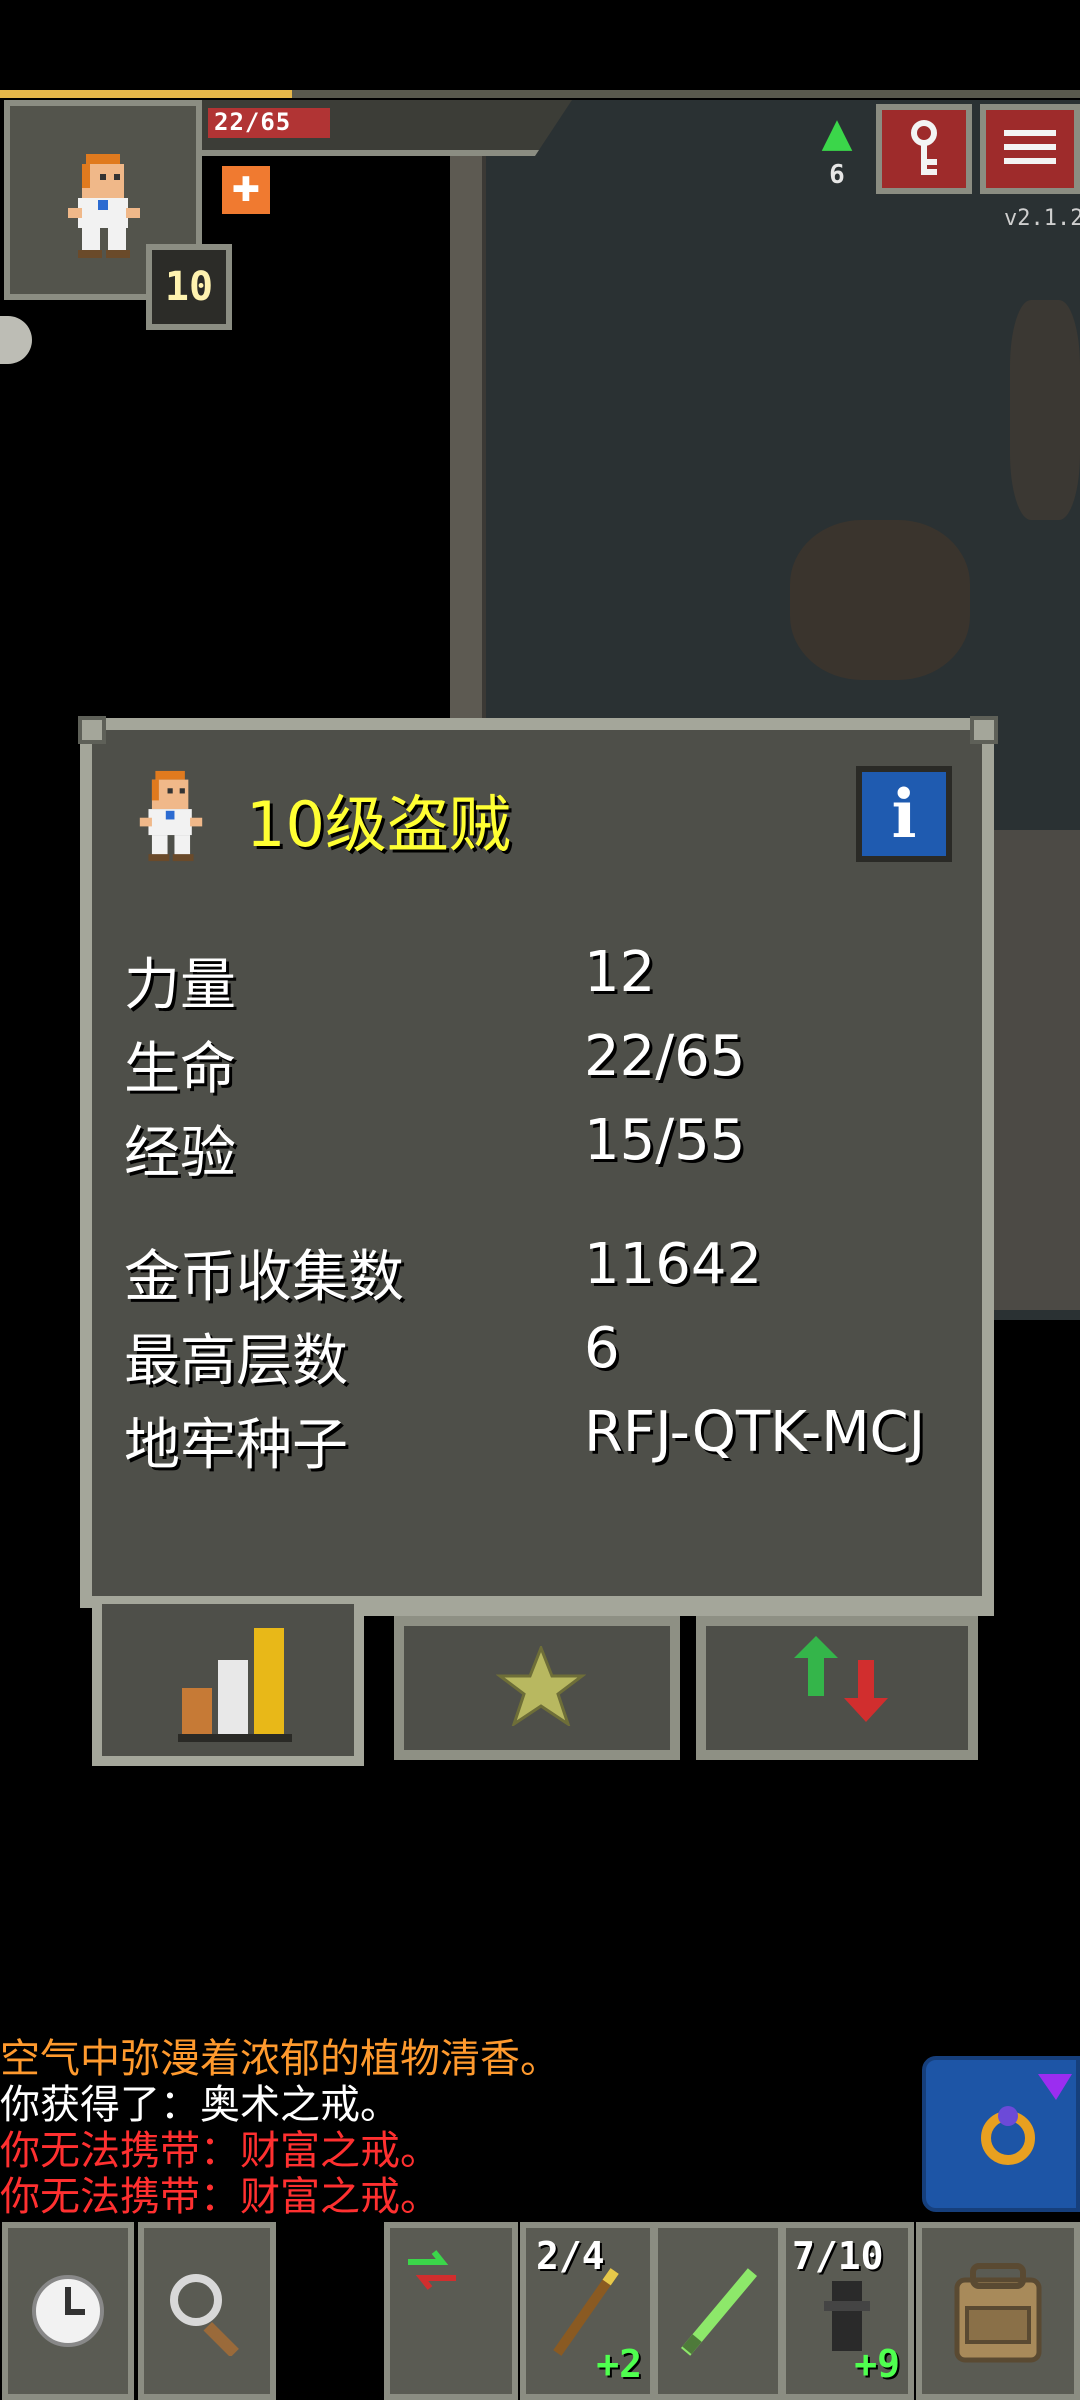 This screenshot has width=1080, height=2400. Describe the element at coordinates (755, 1432) in the screenshot. I see `stat-value-seed: RFJ-QTK-MCJ` at that location.